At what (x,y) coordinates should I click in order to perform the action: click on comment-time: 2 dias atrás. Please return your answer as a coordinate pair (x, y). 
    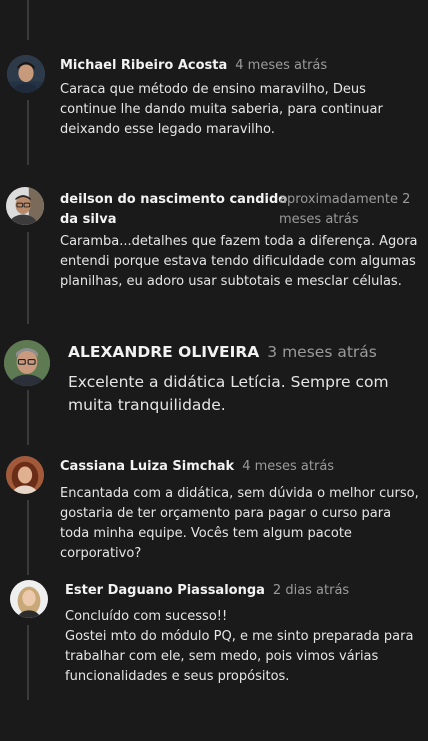
    Looking at the image, I should click on (311, 590).